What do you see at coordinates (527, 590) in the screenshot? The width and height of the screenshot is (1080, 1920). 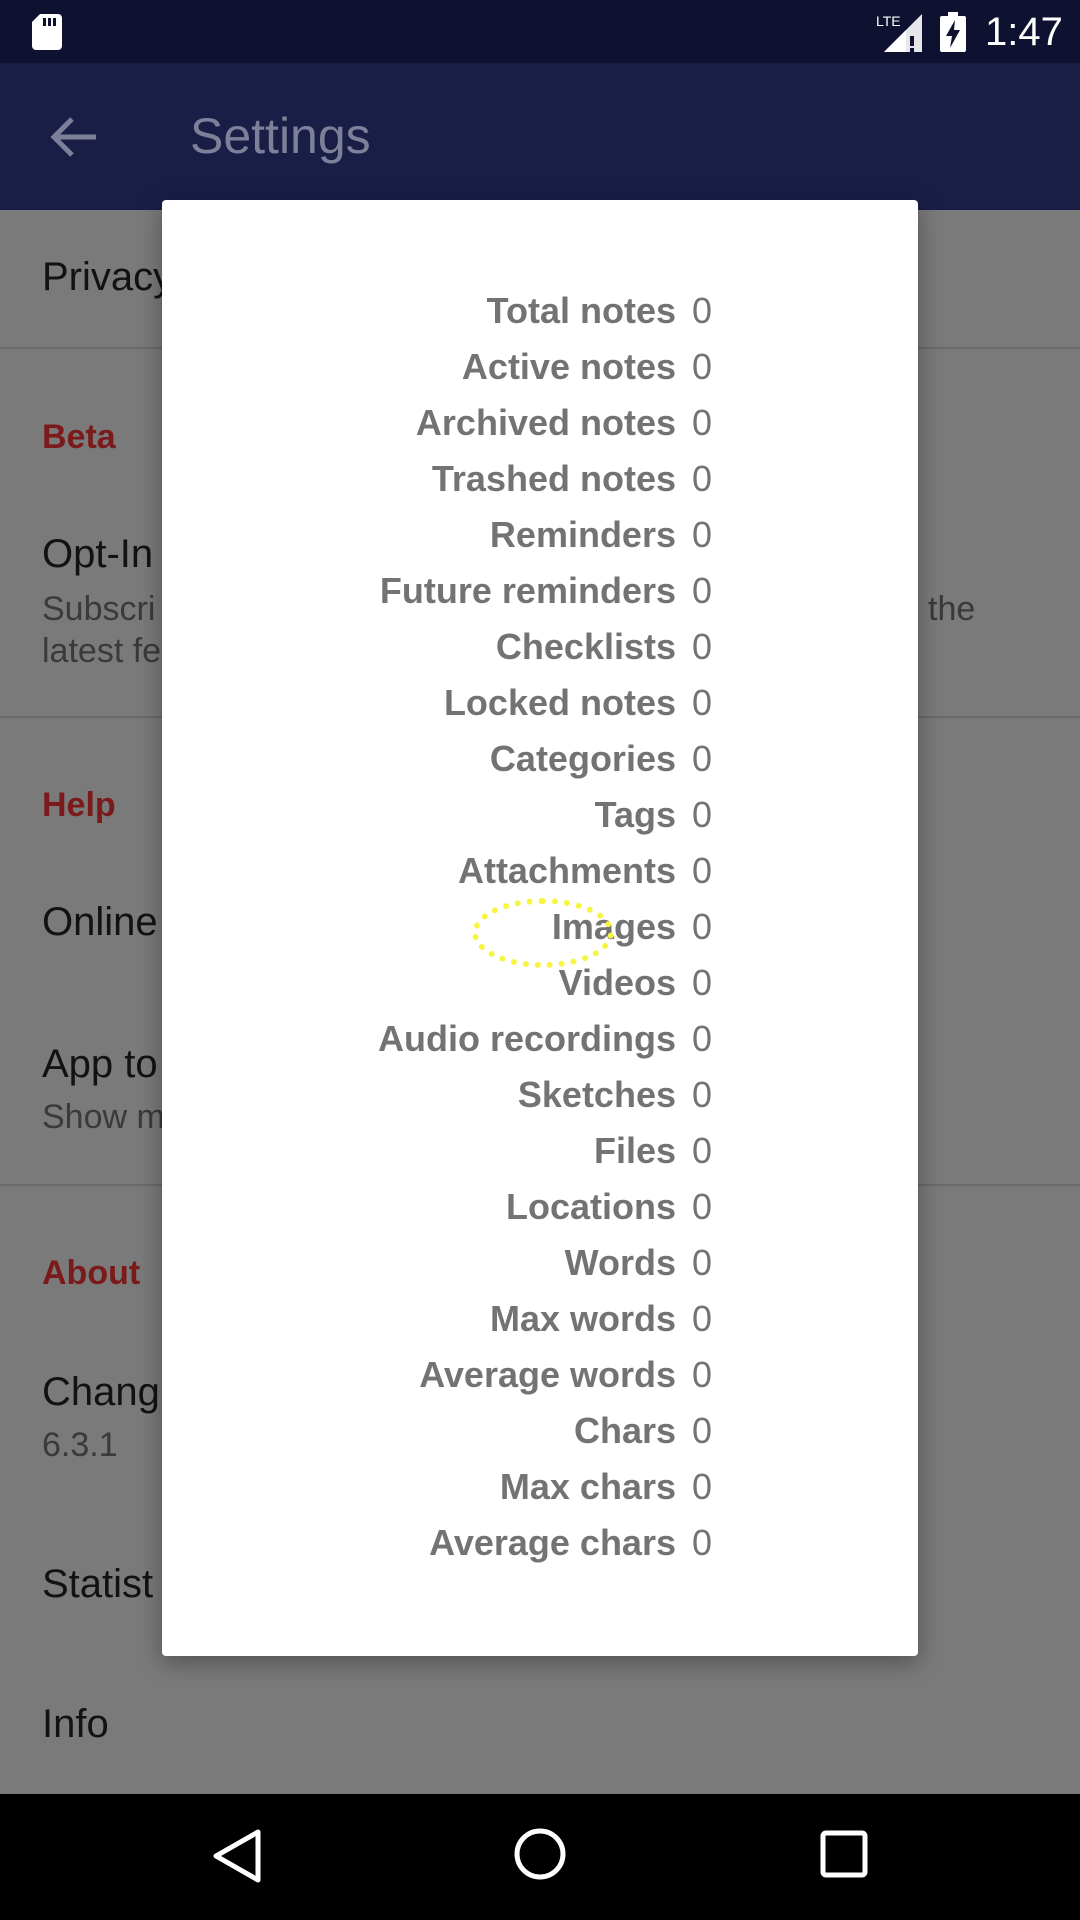 I see `stat-label: Future reminders` at bounding box center [527, 590].